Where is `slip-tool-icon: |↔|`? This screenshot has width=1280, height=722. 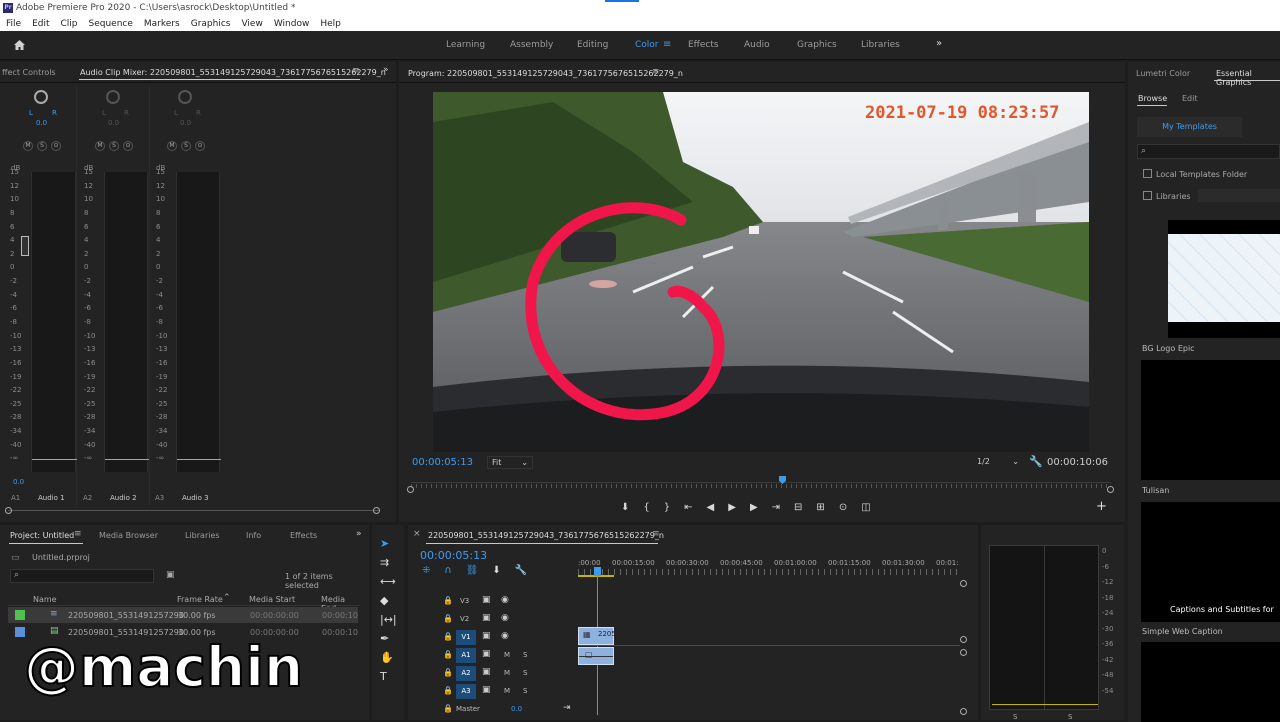
slip-tool-icon: |↔| is located at coordinates (388, 619).